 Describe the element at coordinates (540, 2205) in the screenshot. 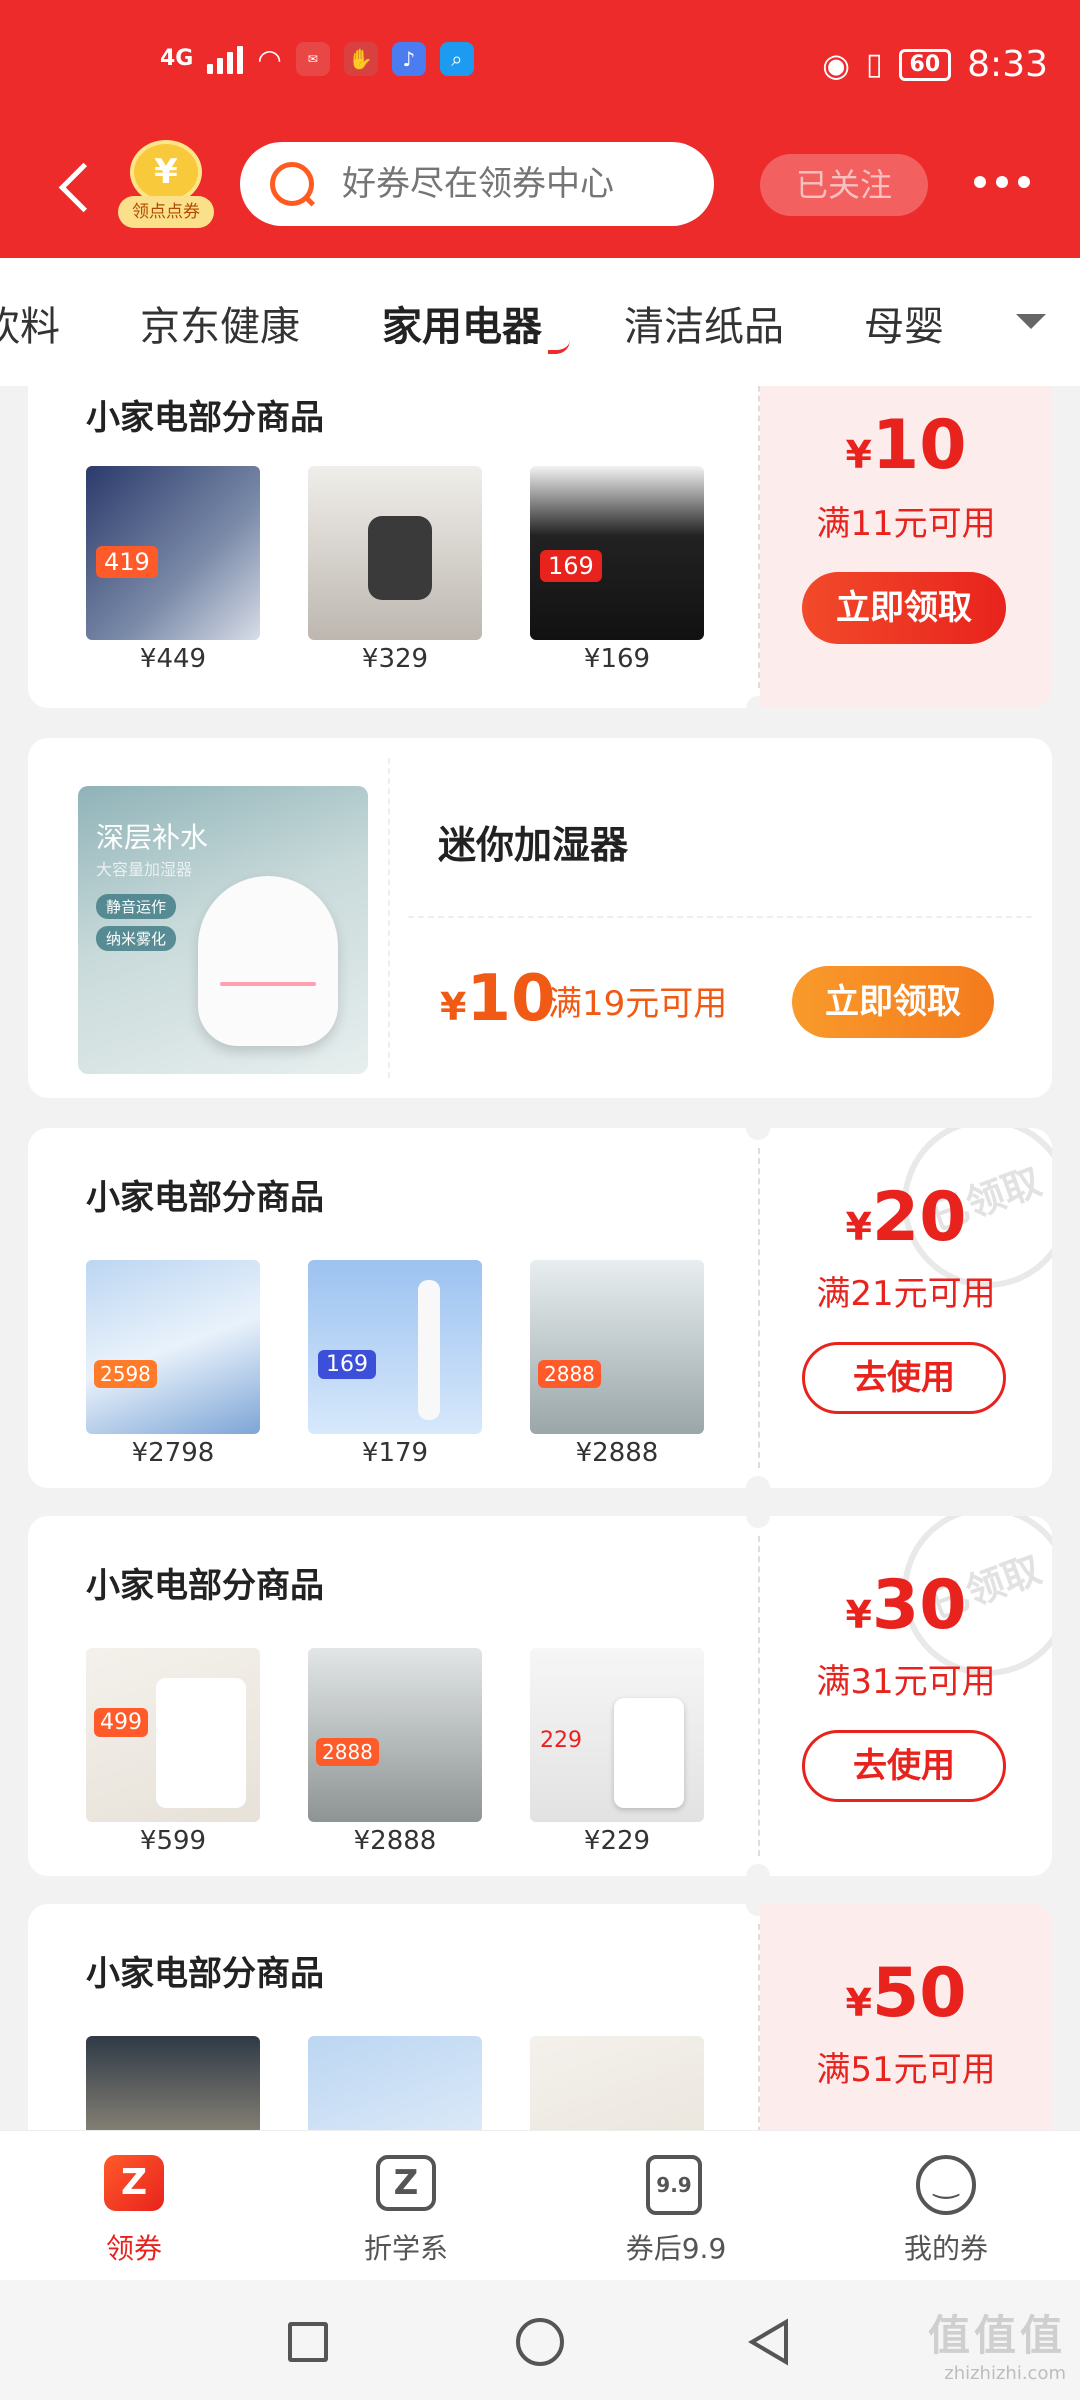

I see `bottom-nav: Z 领券 Z 折学系 9.9 券后9.9 ‿ 我的券` at that location.